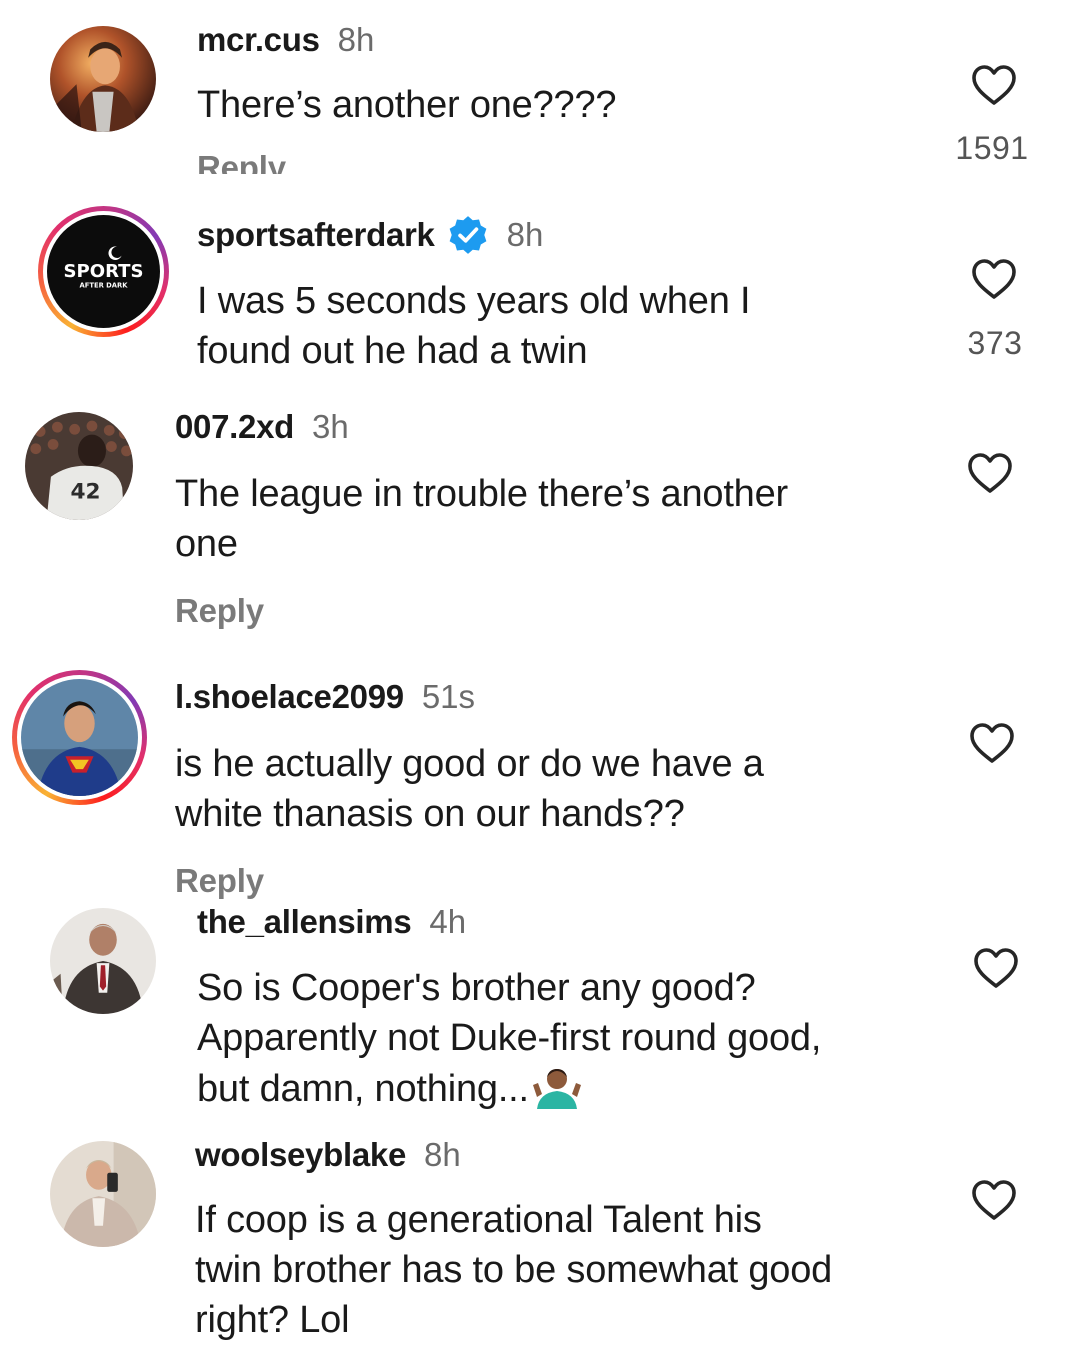  I want to click on mirror-selfie-photo-icon, so click(103, 1194).